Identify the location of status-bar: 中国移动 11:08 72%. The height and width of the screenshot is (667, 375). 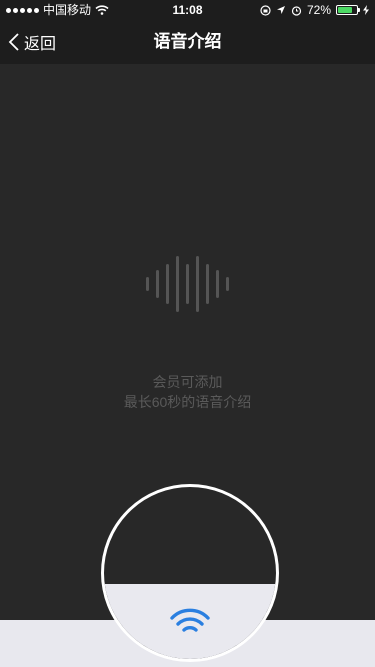
(187, 10).